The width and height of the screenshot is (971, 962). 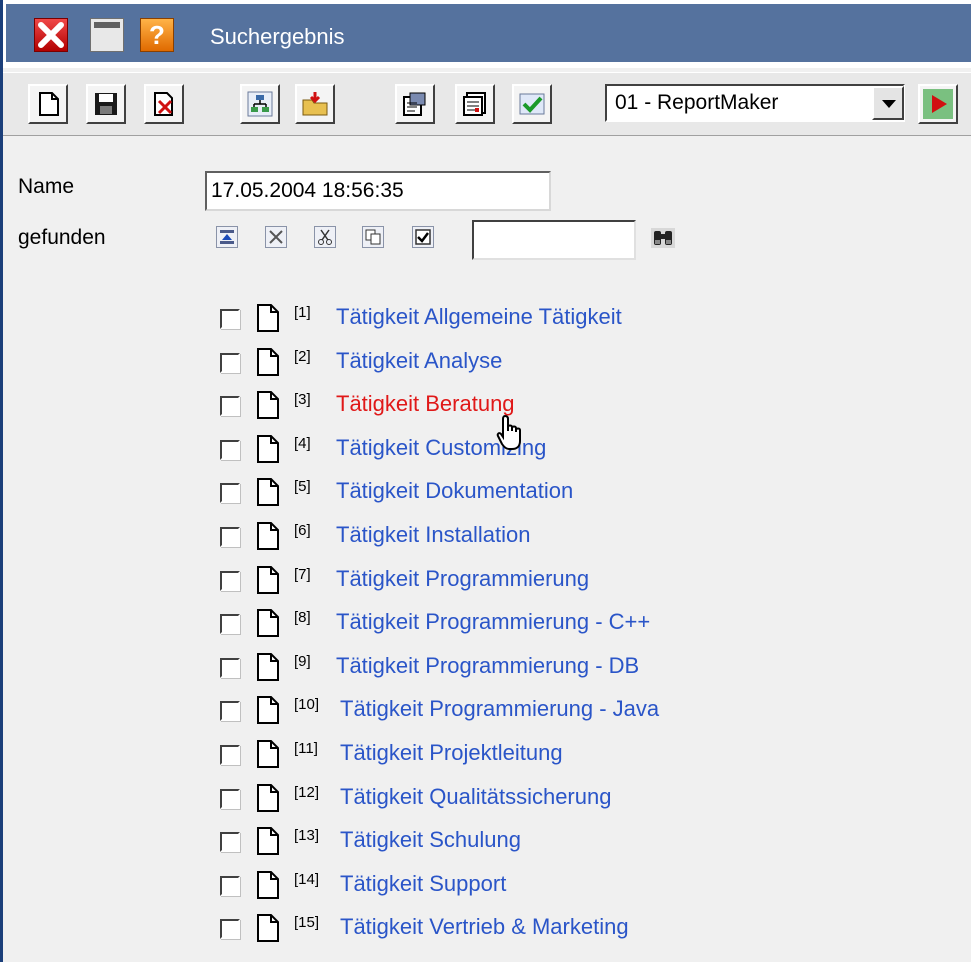 What do you see at coordinates (479, 317) in the screenshot?
I see `item-link: Tätigkeit Allgemeine Tätigkeit` at bounding box center [479, 317].